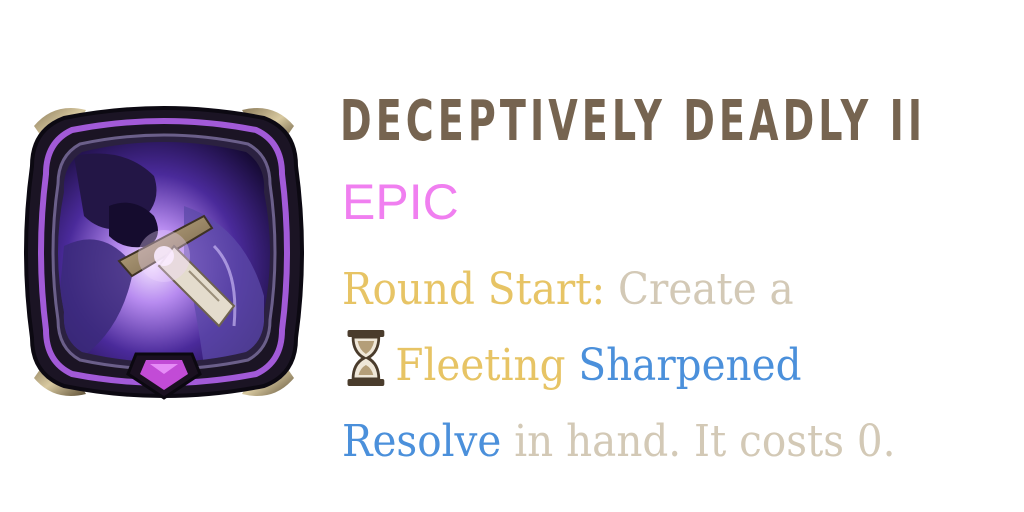  I want to click on hourglass-icon, so click(366, 358).